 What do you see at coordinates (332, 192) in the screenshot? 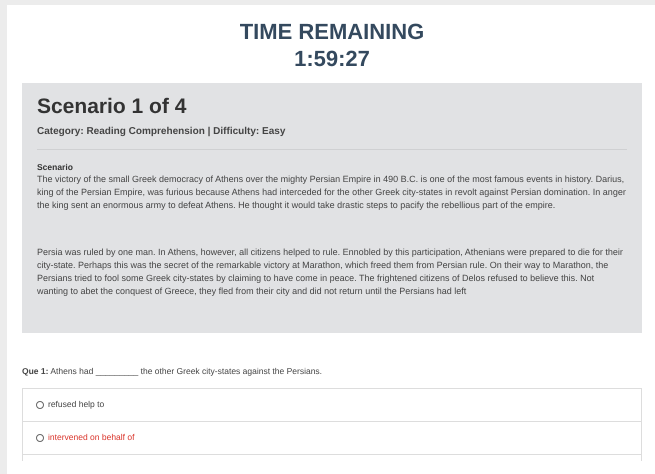
I see `scenario-paragraph: The victory of the small Greek democracy of Athens over the mighty Persian Empire in 490 B.C. is one of the most famous events in history. Darius, king of the Persian Empire, was furious because Athens had interceded for the other Greek city-states in revolt against Persian domination. In anger the king sent an enormous army to defeat Athens. He thought it would take drastic steps to pacify the rebellious part of the empire.` at bounding box center [332, 192].